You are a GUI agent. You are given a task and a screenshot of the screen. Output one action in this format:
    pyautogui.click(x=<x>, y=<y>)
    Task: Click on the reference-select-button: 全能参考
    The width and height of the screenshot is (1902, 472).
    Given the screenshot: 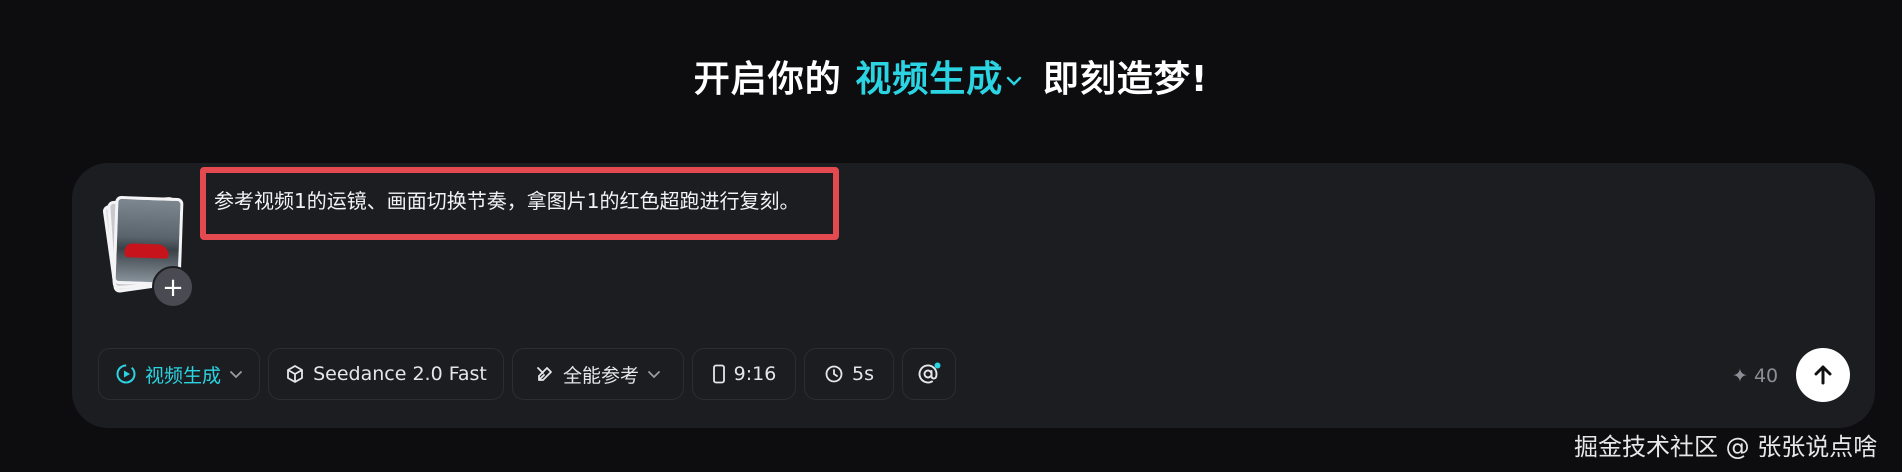 What is the action you would take?
    pyautogui.click(x=598, y=374)
    